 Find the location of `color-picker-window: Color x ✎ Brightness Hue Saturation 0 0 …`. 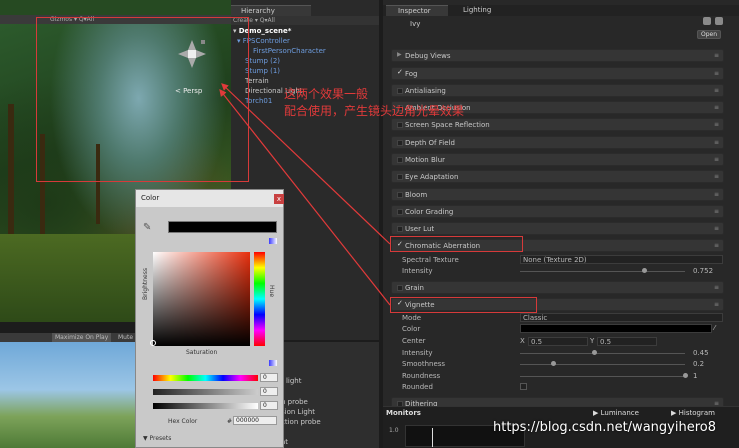

color-picker-window: Color x ✎ Brightness Hue Saturation 0 0 … is located at coordinates (209, 318).